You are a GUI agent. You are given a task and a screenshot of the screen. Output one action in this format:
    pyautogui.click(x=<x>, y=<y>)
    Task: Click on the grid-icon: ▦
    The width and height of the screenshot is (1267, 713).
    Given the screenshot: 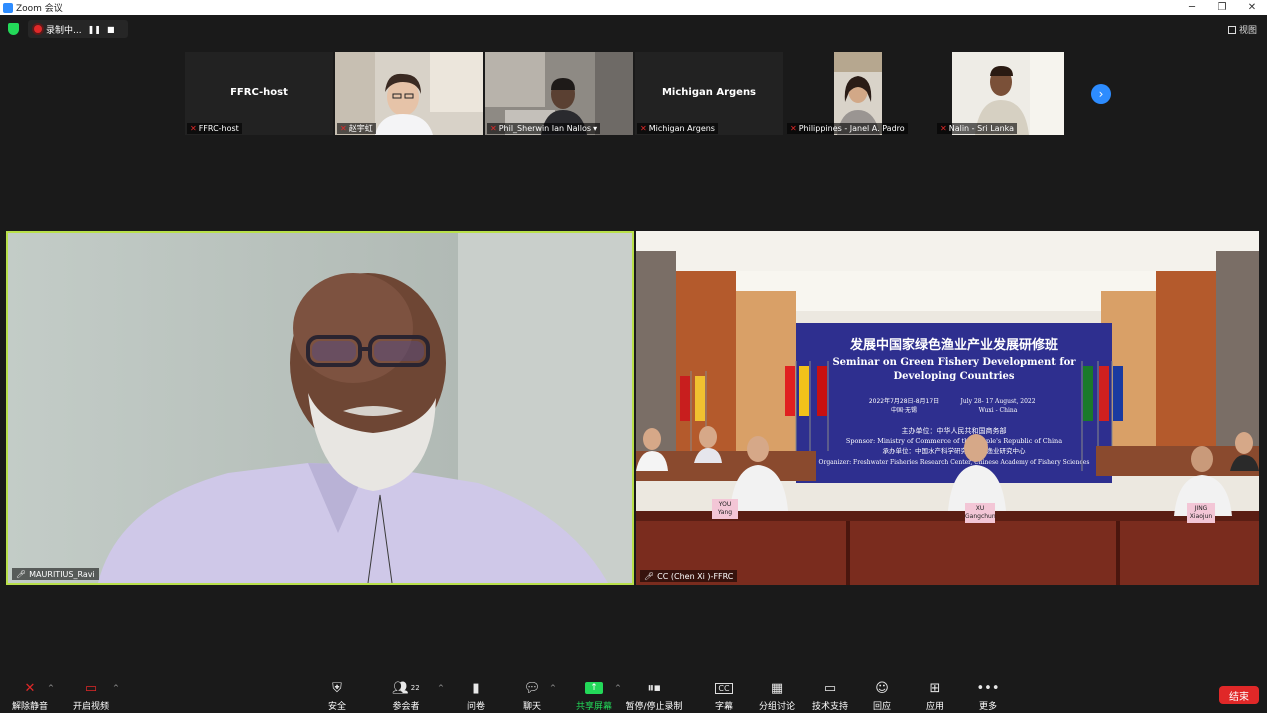 What is the action you would take?
    pyautogui.click(x=777, y=688)
    